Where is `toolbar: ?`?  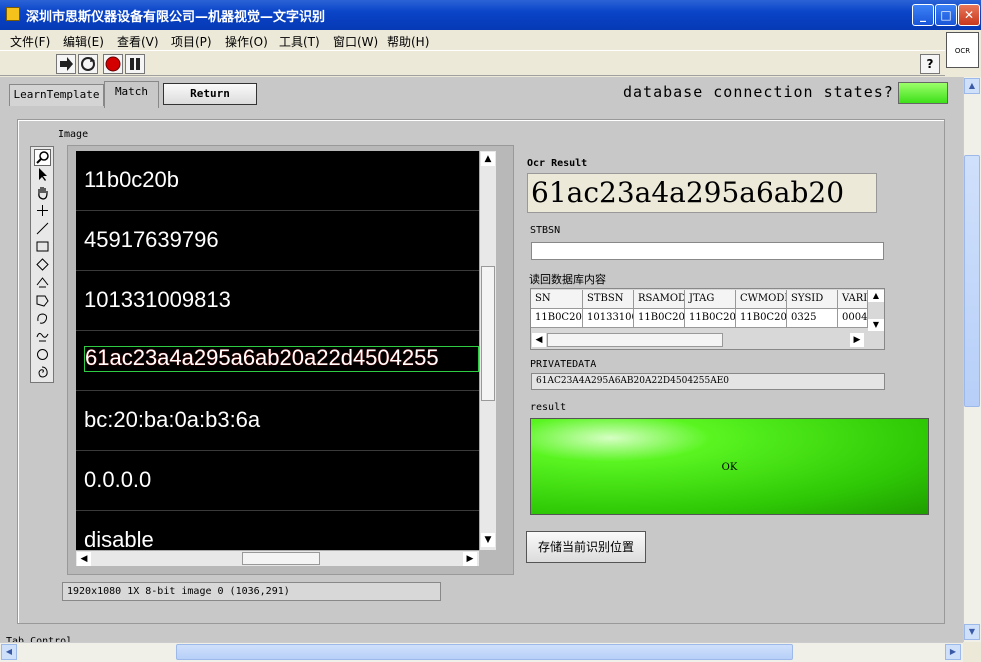
toolbar: ? is located at coordinates (472, 63).